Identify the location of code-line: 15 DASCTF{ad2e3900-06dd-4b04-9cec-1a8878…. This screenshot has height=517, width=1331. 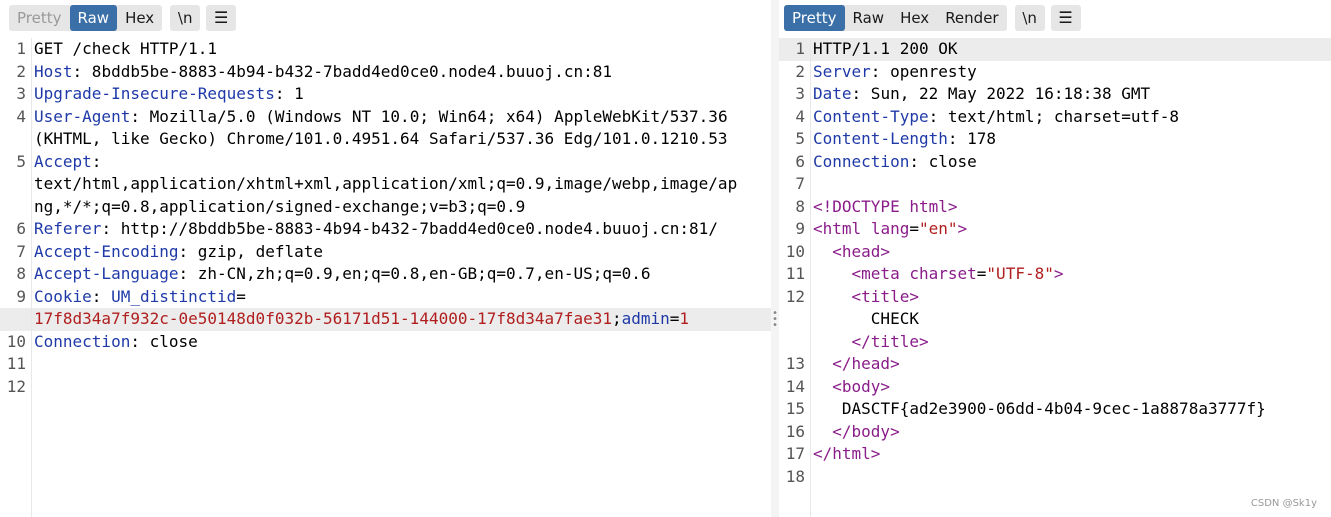
(1025, 408).